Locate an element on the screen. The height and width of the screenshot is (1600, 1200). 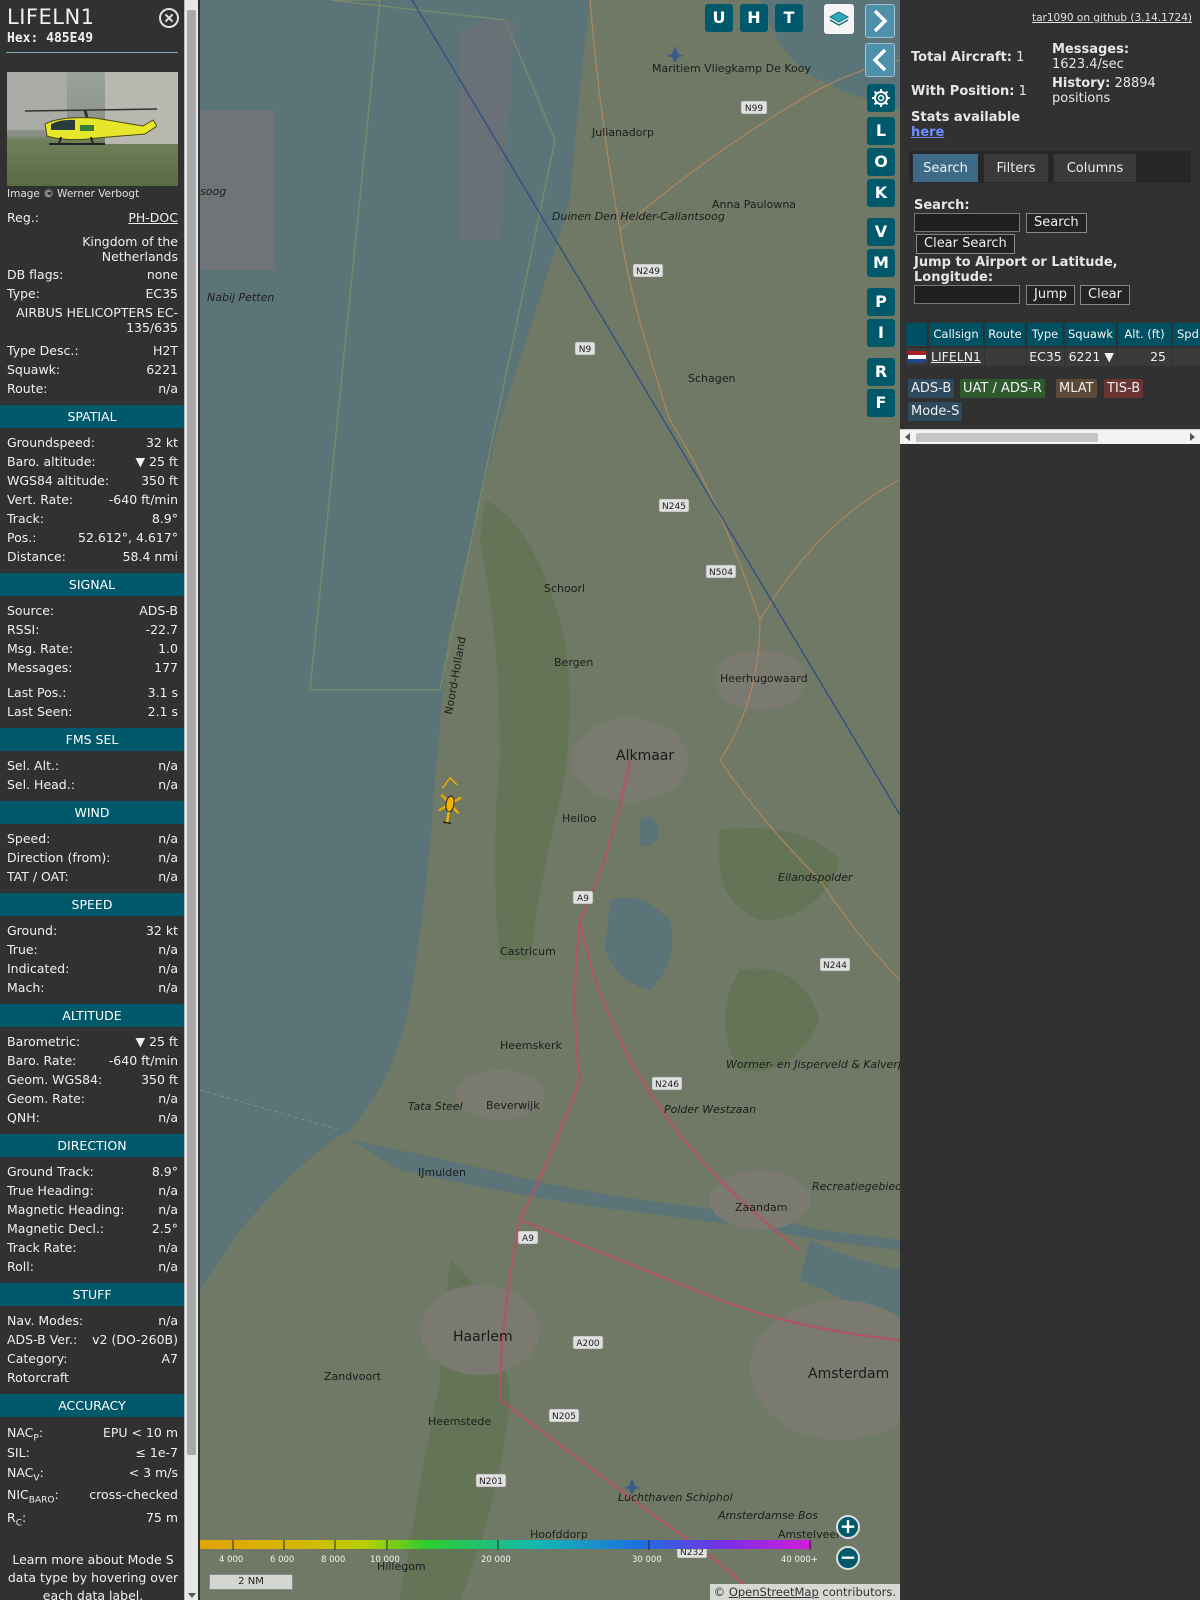
aircraft-photo is located at coordinates (92, 129).